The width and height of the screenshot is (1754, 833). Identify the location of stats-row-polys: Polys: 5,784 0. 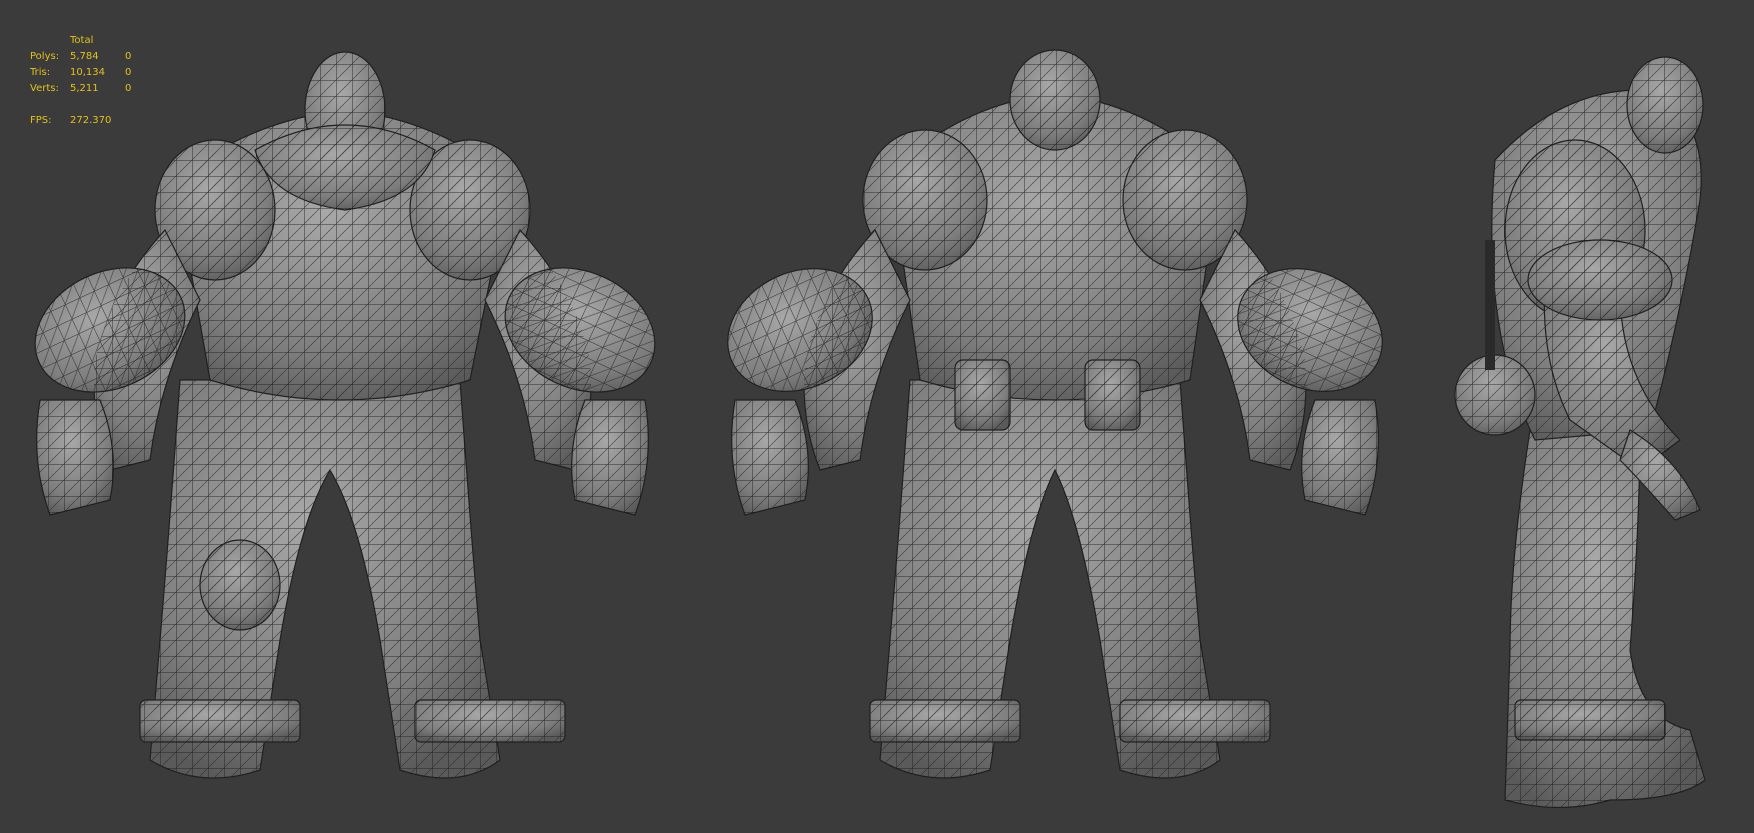
(87, 57).